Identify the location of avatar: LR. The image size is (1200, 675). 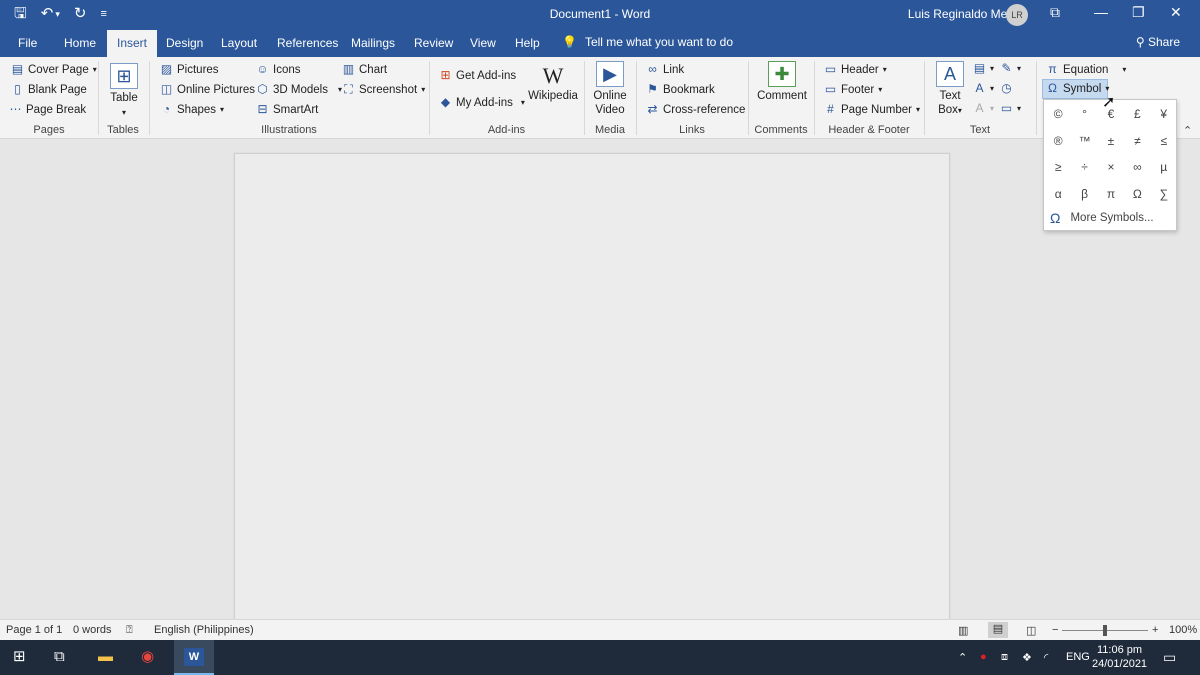
(1017, 15).